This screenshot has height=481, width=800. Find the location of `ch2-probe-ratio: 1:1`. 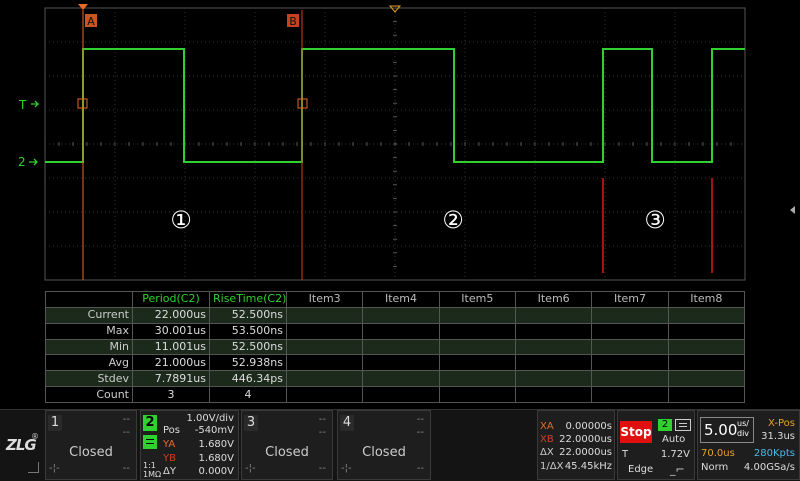

ch2-probe-ratio: 1:1 is located at coordinates (149, 465).